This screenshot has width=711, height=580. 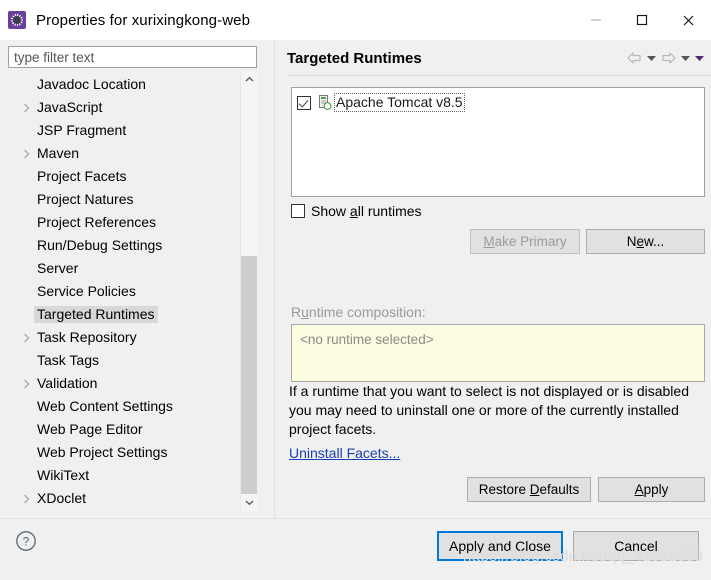 I want to click on forward-menu-chevron-down-icon, so click(x=685, y=58).